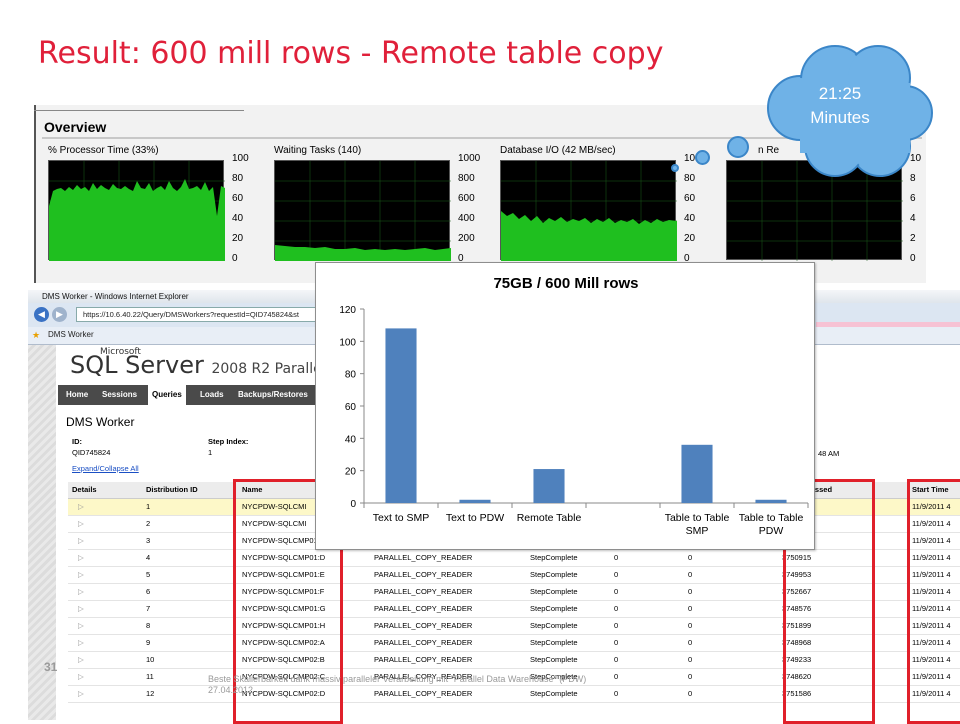  I want to click on tick-label: 20, so click(238, 238).